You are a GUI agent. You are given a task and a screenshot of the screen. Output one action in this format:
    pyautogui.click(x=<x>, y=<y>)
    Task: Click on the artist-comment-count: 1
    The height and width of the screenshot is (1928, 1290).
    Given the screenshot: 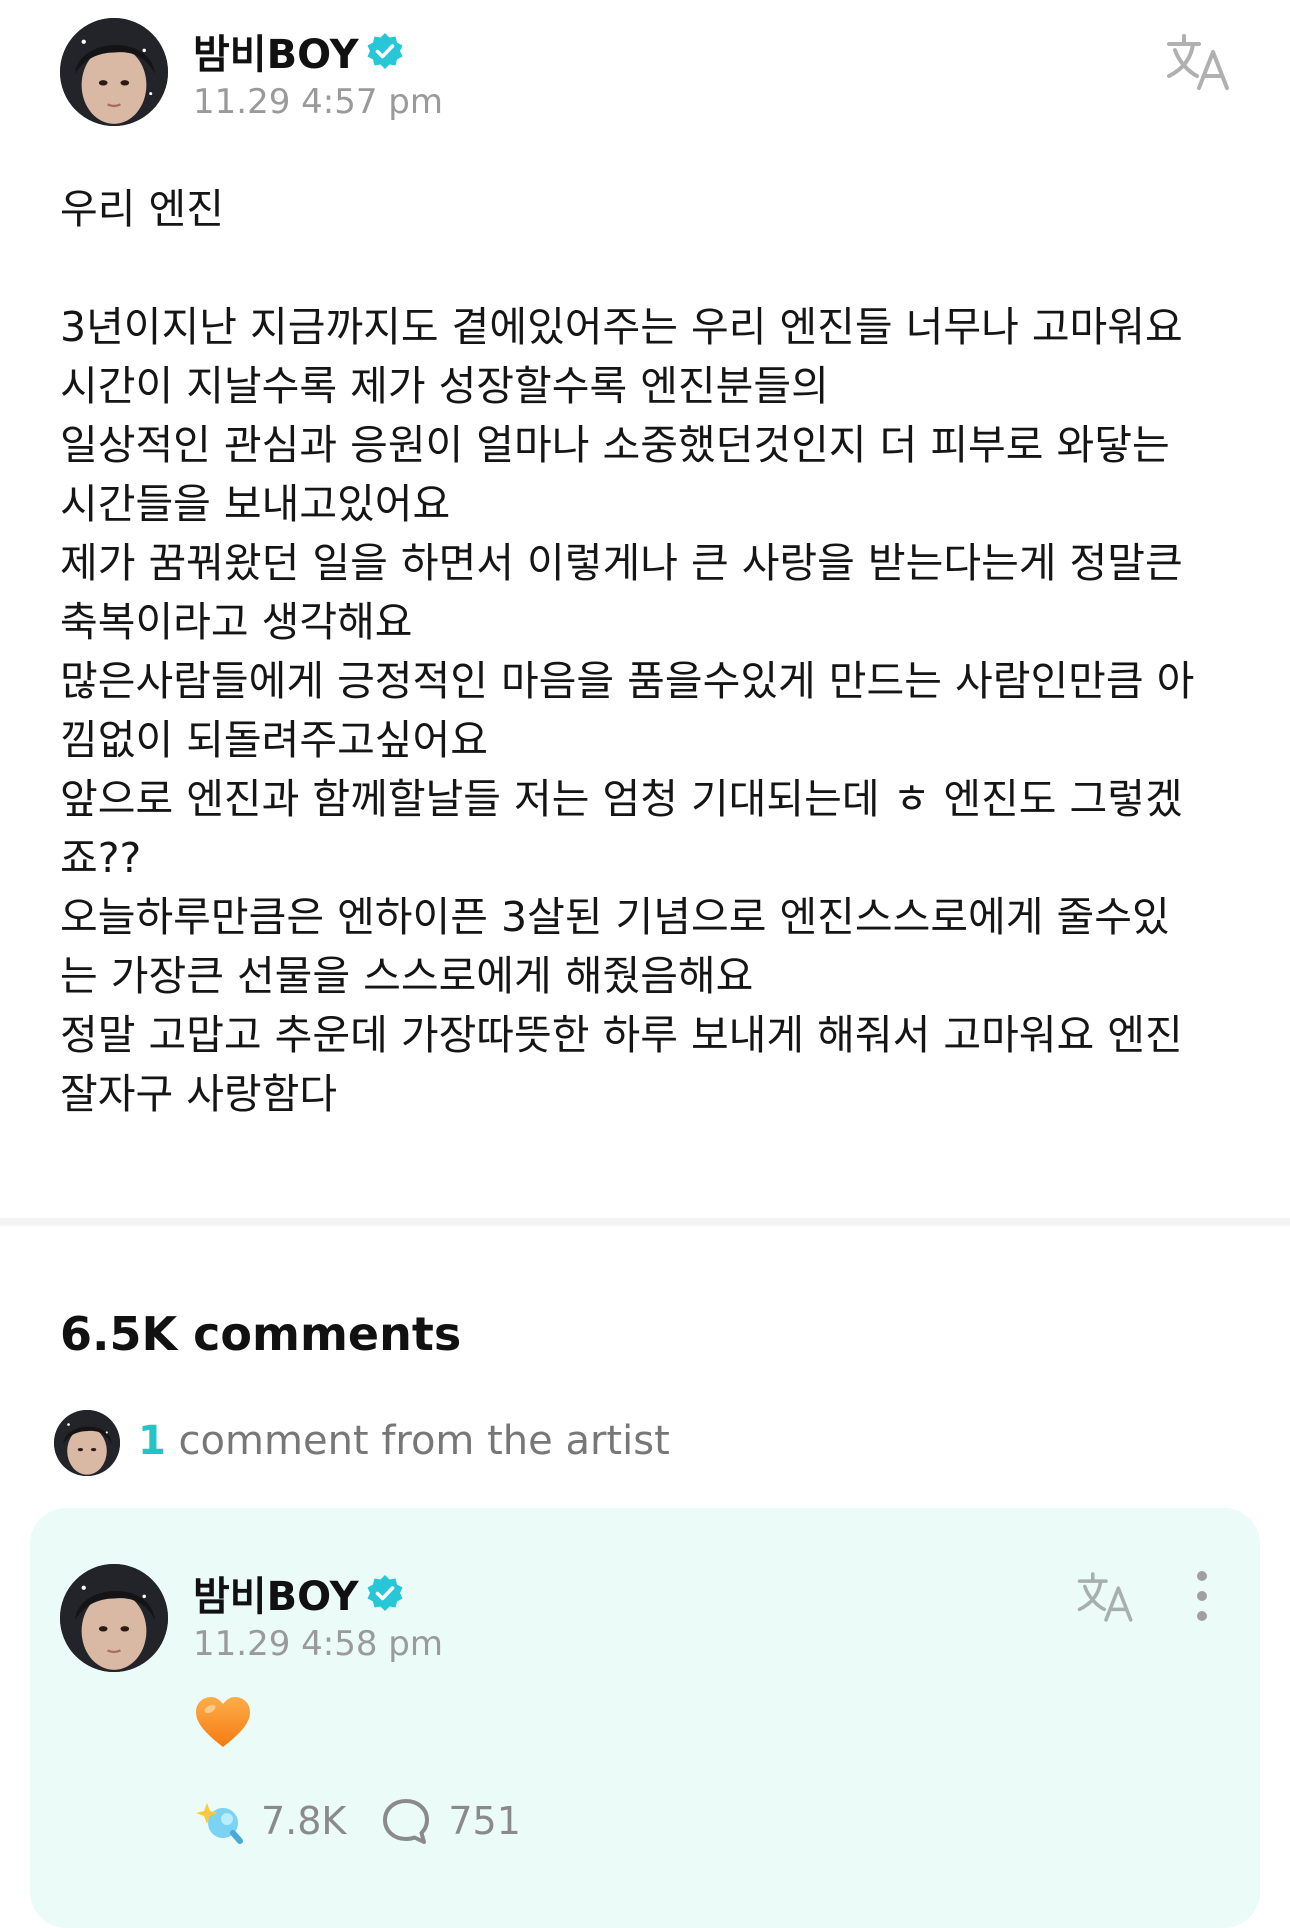 What is the action you would take?
    pyautogui.click(x=152, y=1441)
    